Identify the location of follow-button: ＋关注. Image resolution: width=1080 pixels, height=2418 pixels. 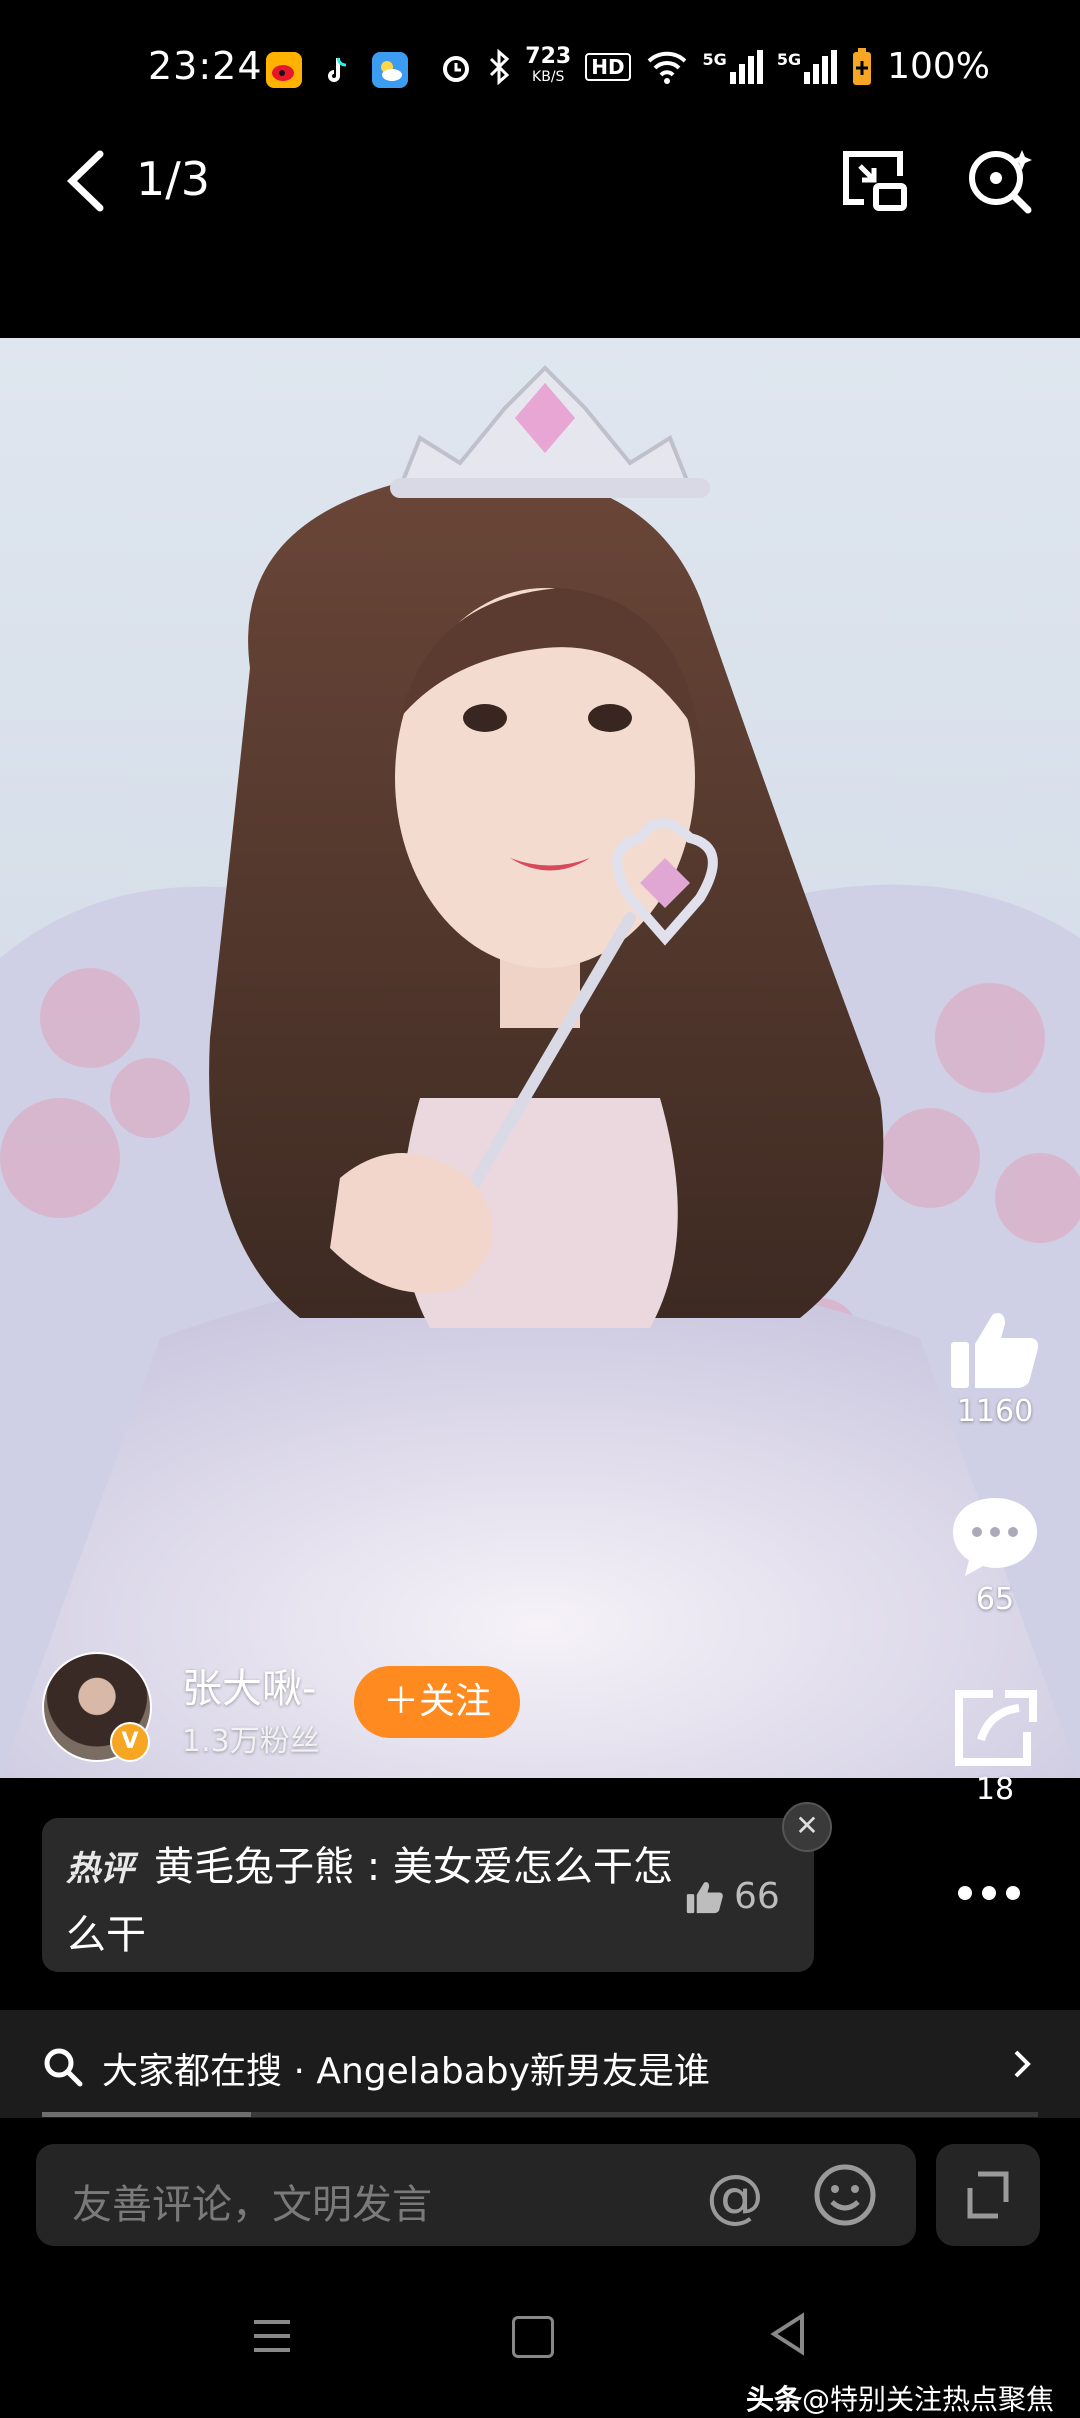
(437, 1702).